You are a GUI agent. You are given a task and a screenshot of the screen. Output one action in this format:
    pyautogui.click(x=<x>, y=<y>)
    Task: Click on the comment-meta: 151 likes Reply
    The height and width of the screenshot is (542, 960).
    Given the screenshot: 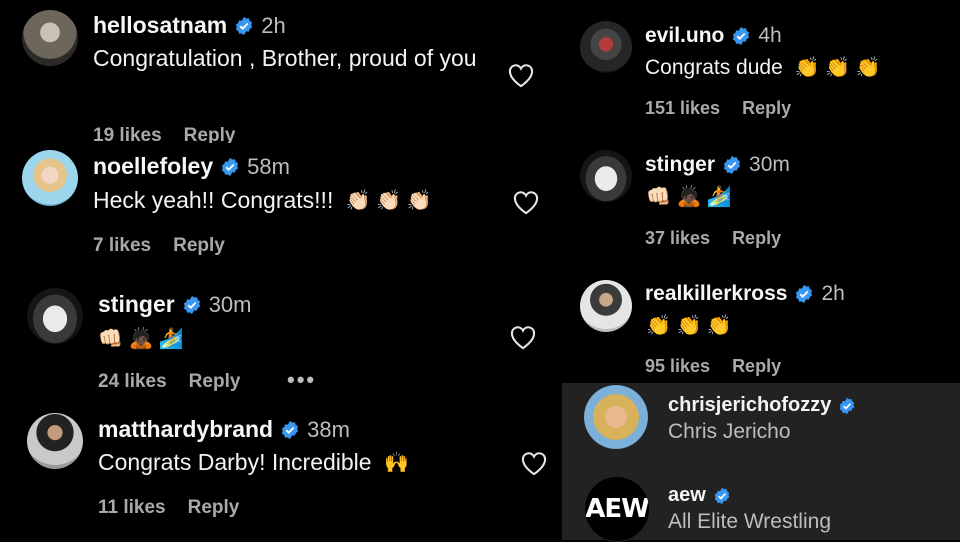 What is the action you would take?
    pyautogui.click(x=718, y=108)
    